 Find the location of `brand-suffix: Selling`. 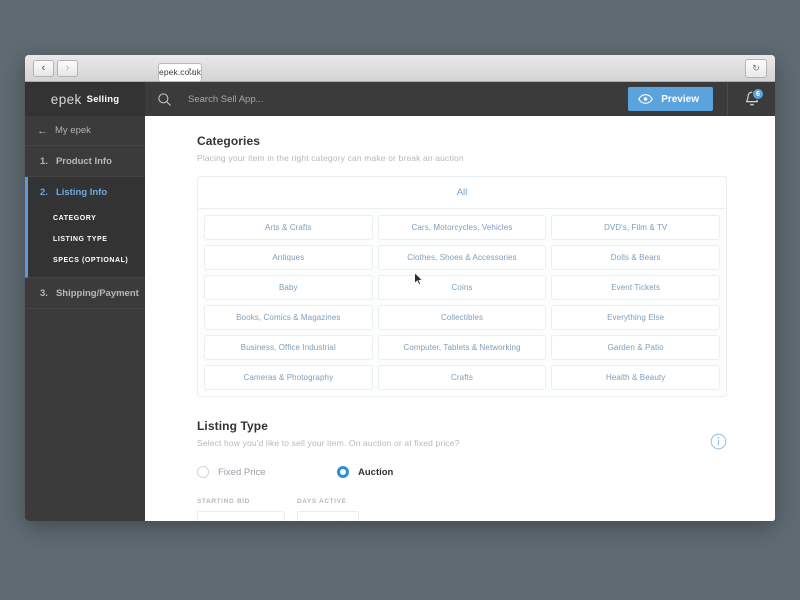

brand-suffix: Selling is located at coordinates (103, 99).